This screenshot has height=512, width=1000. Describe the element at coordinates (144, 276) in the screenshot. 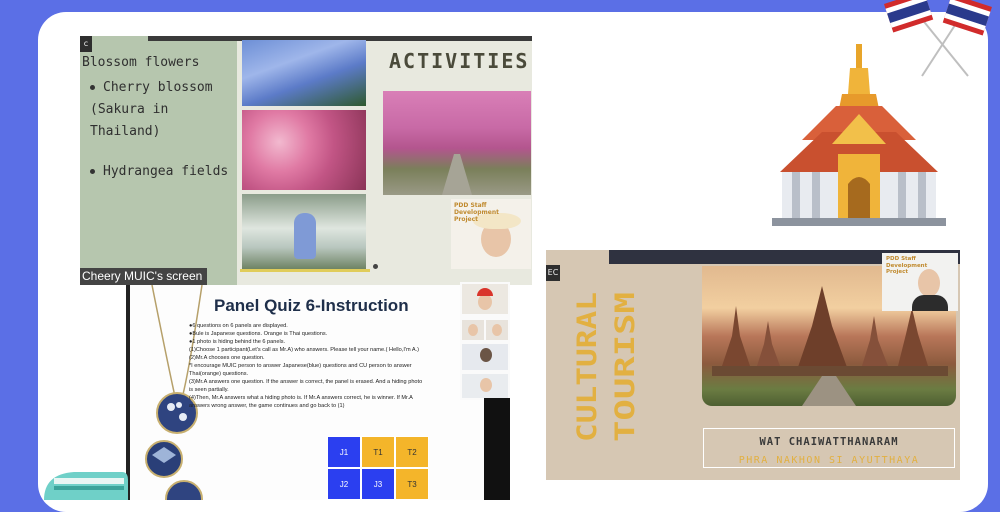

I see `screen-owner-label: Cheery MUIC's screen` at that location.